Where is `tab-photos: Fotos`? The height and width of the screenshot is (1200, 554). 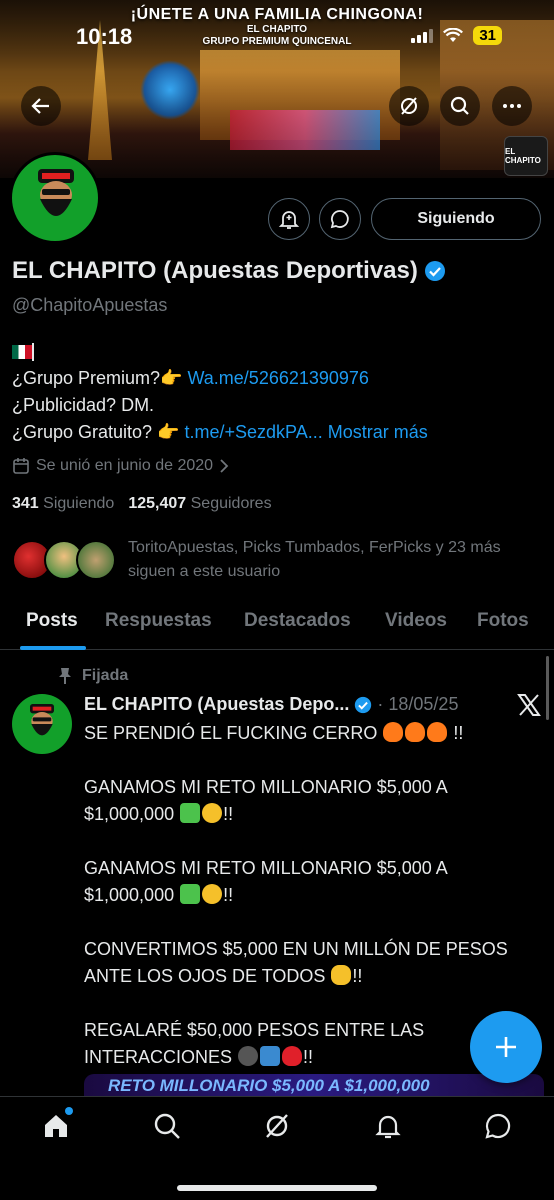
tab-photos: Fotos is located at coordinates (503, 621).